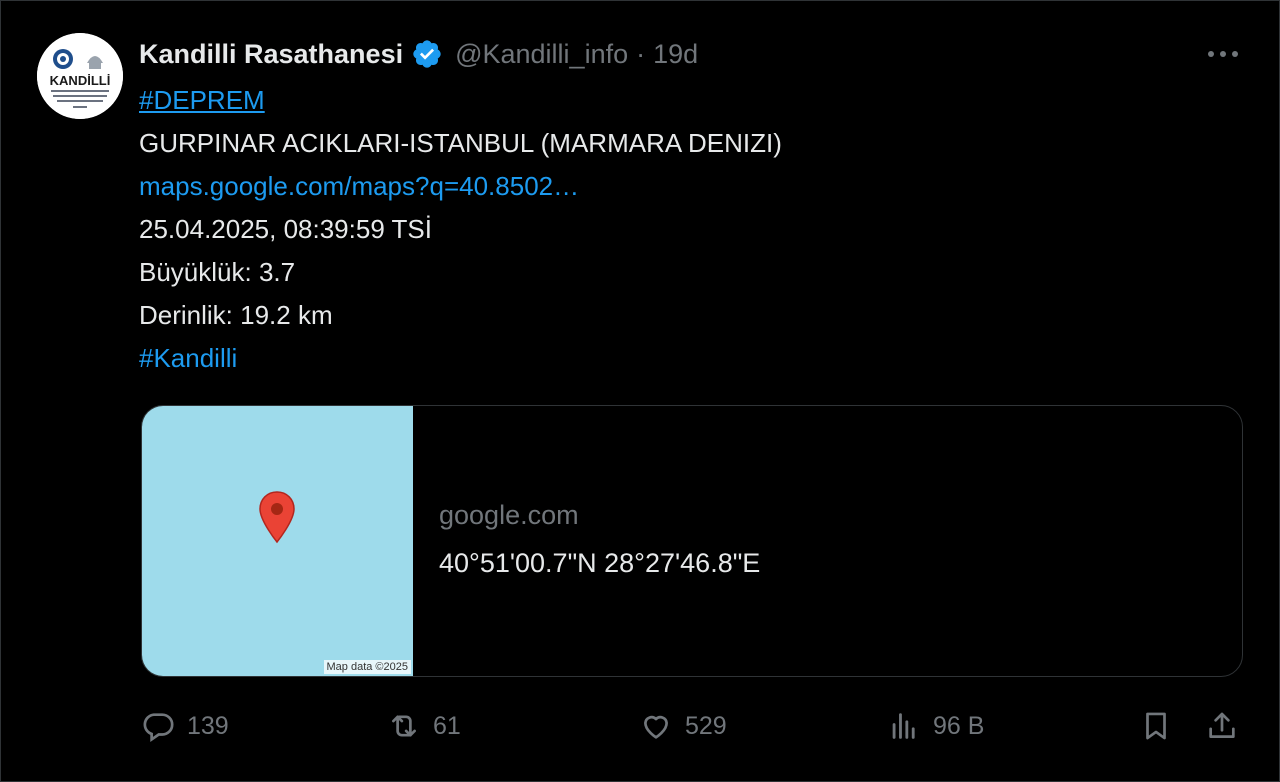 Image resolution: width=1280 pixels, height=782 pixels. What do you see at coordinates (675, 54) in the screenshot?
I see `tweet-timestamp: 19d` at bounding box center [675, 54].